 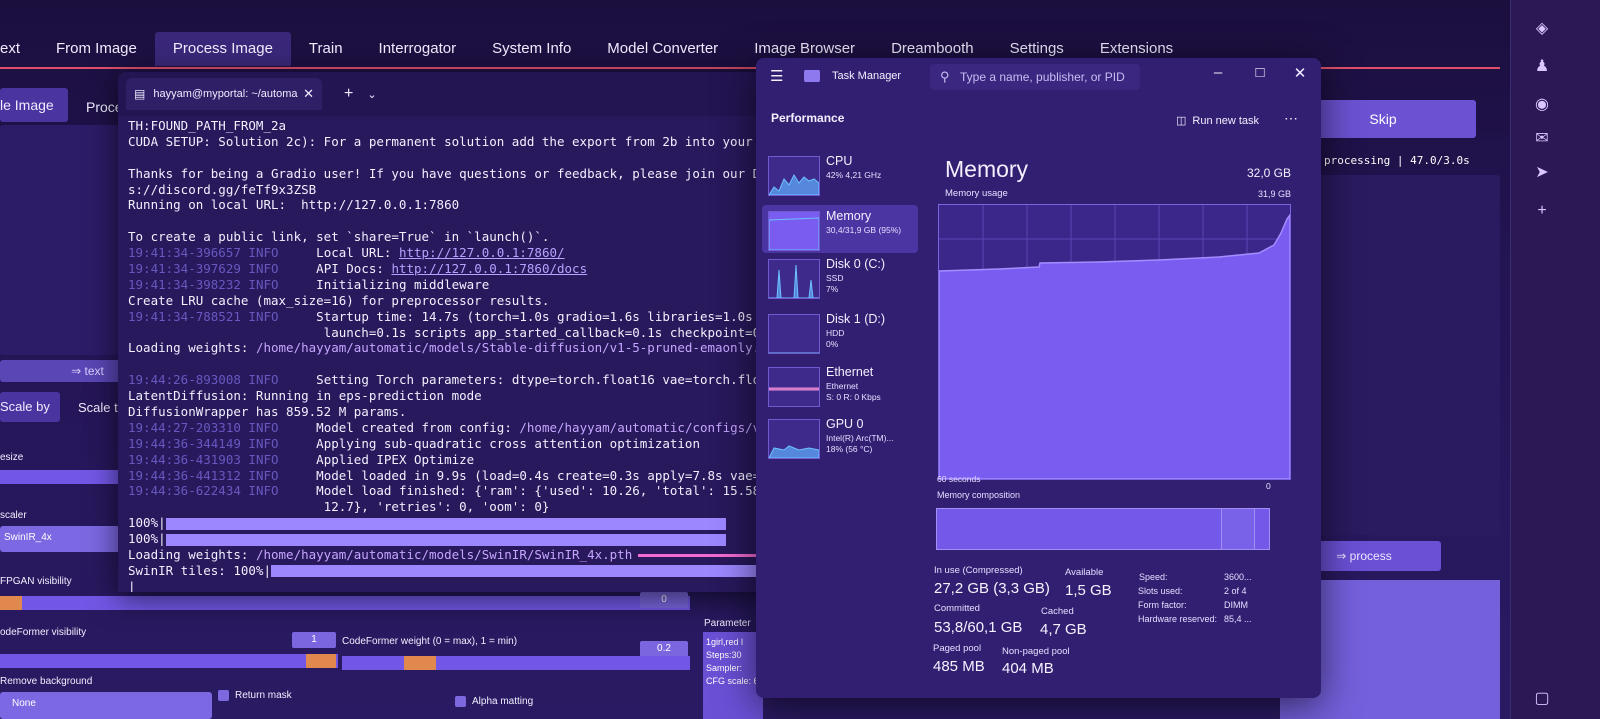 What do you see at coordinates (443, 126) in the screenshot?
I see `terminal-line: TH:FOUND_PATH_FROM_2a` at bounding box center [443, 126].